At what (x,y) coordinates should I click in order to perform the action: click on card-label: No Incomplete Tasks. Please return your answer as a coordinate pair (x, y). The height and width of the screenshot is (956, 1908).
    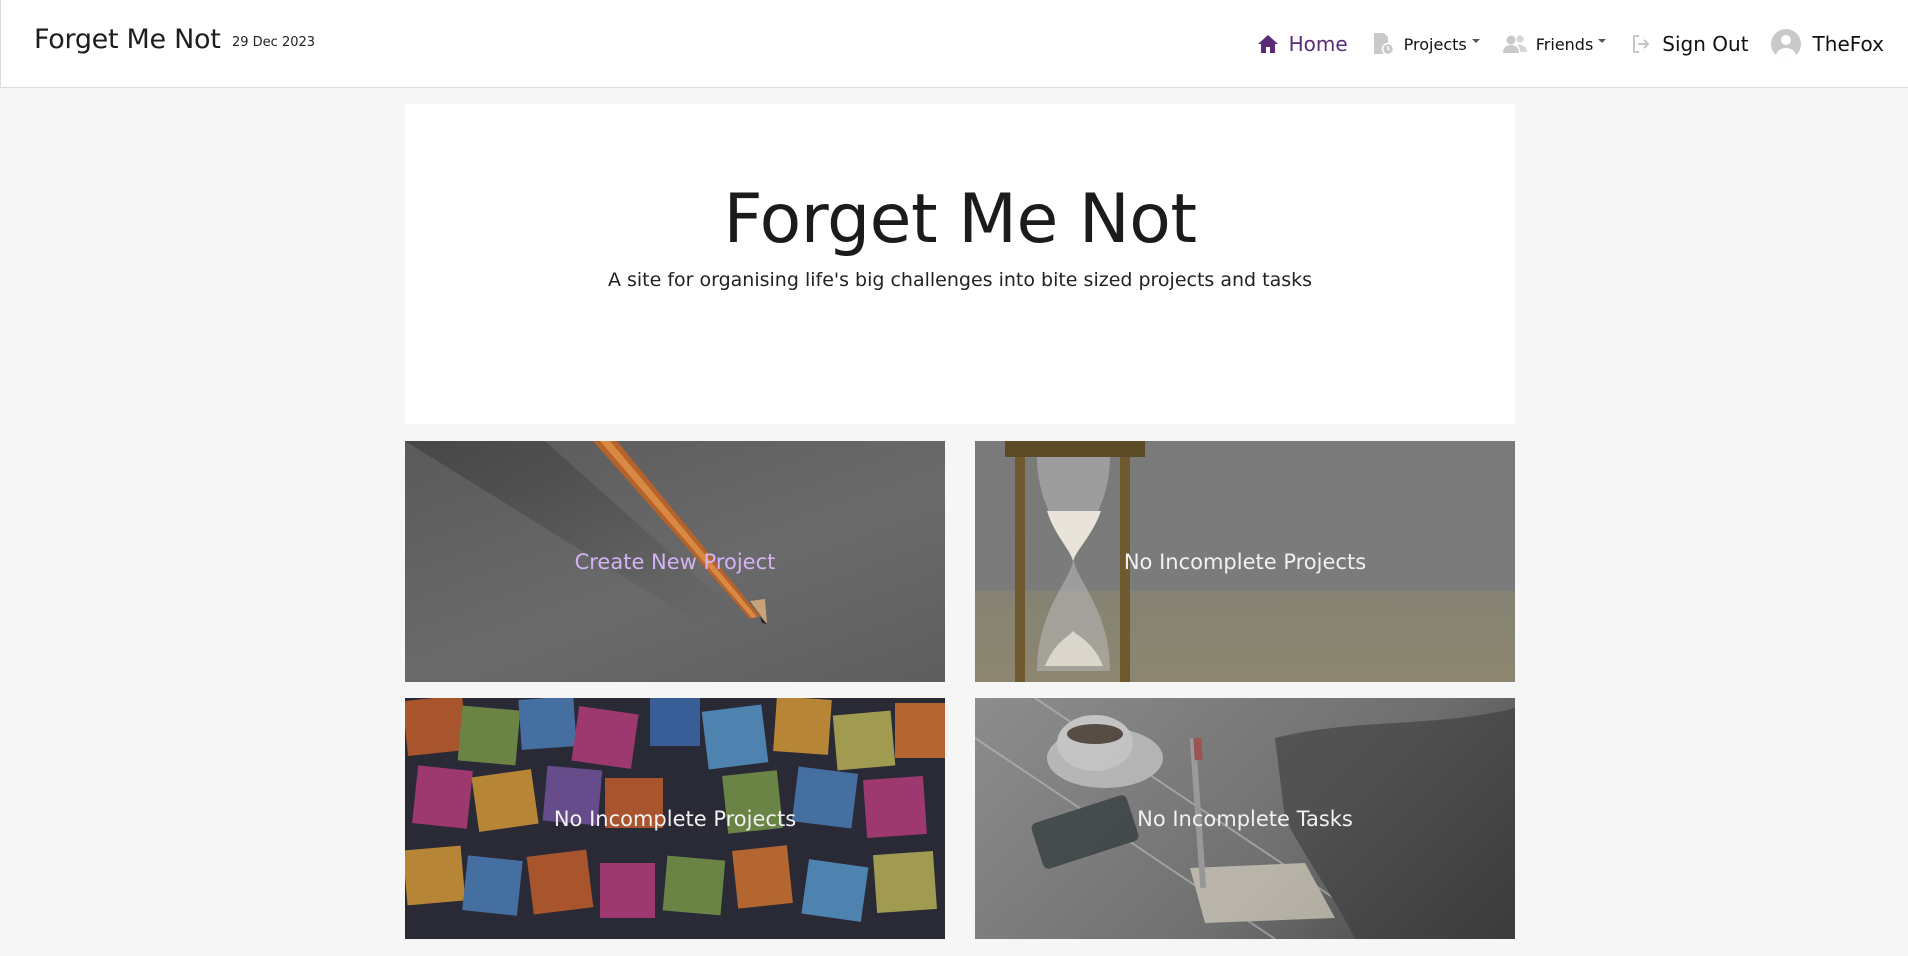
    Looking at the image, I should click on (1245, 818).